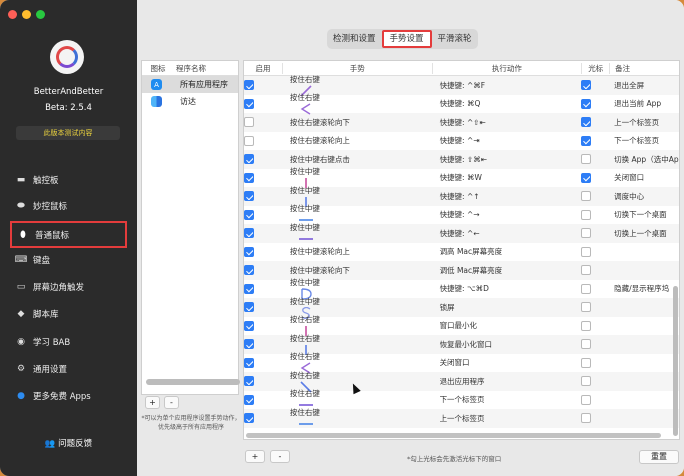 Image resolution: width=684 pixels, height=476 pixels. What do you see at coordinates (644, 159) in the screenshot?
I see `note-cell: 切换 App（选中App）` at bounding box center [644, 159].